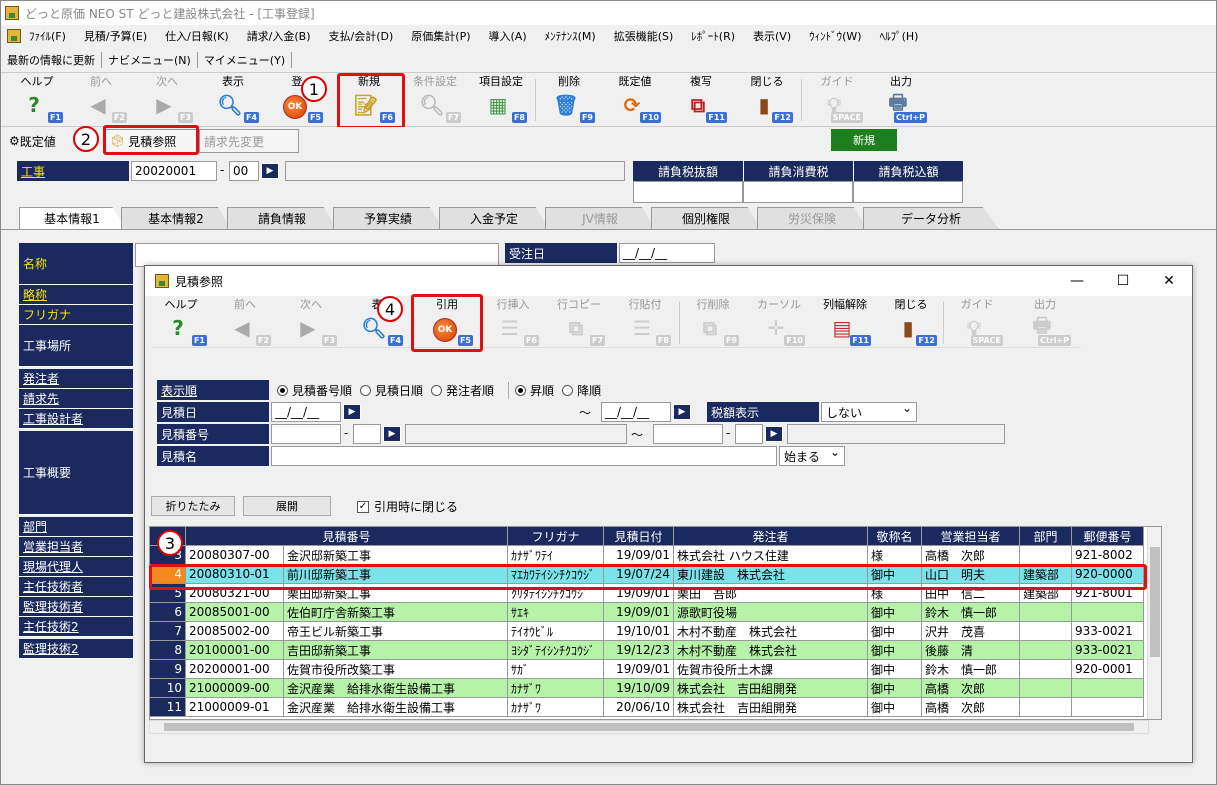  Describe the element at coordinates (73, 171) in the screenshot. I see `koji-label: 工事` at that location.